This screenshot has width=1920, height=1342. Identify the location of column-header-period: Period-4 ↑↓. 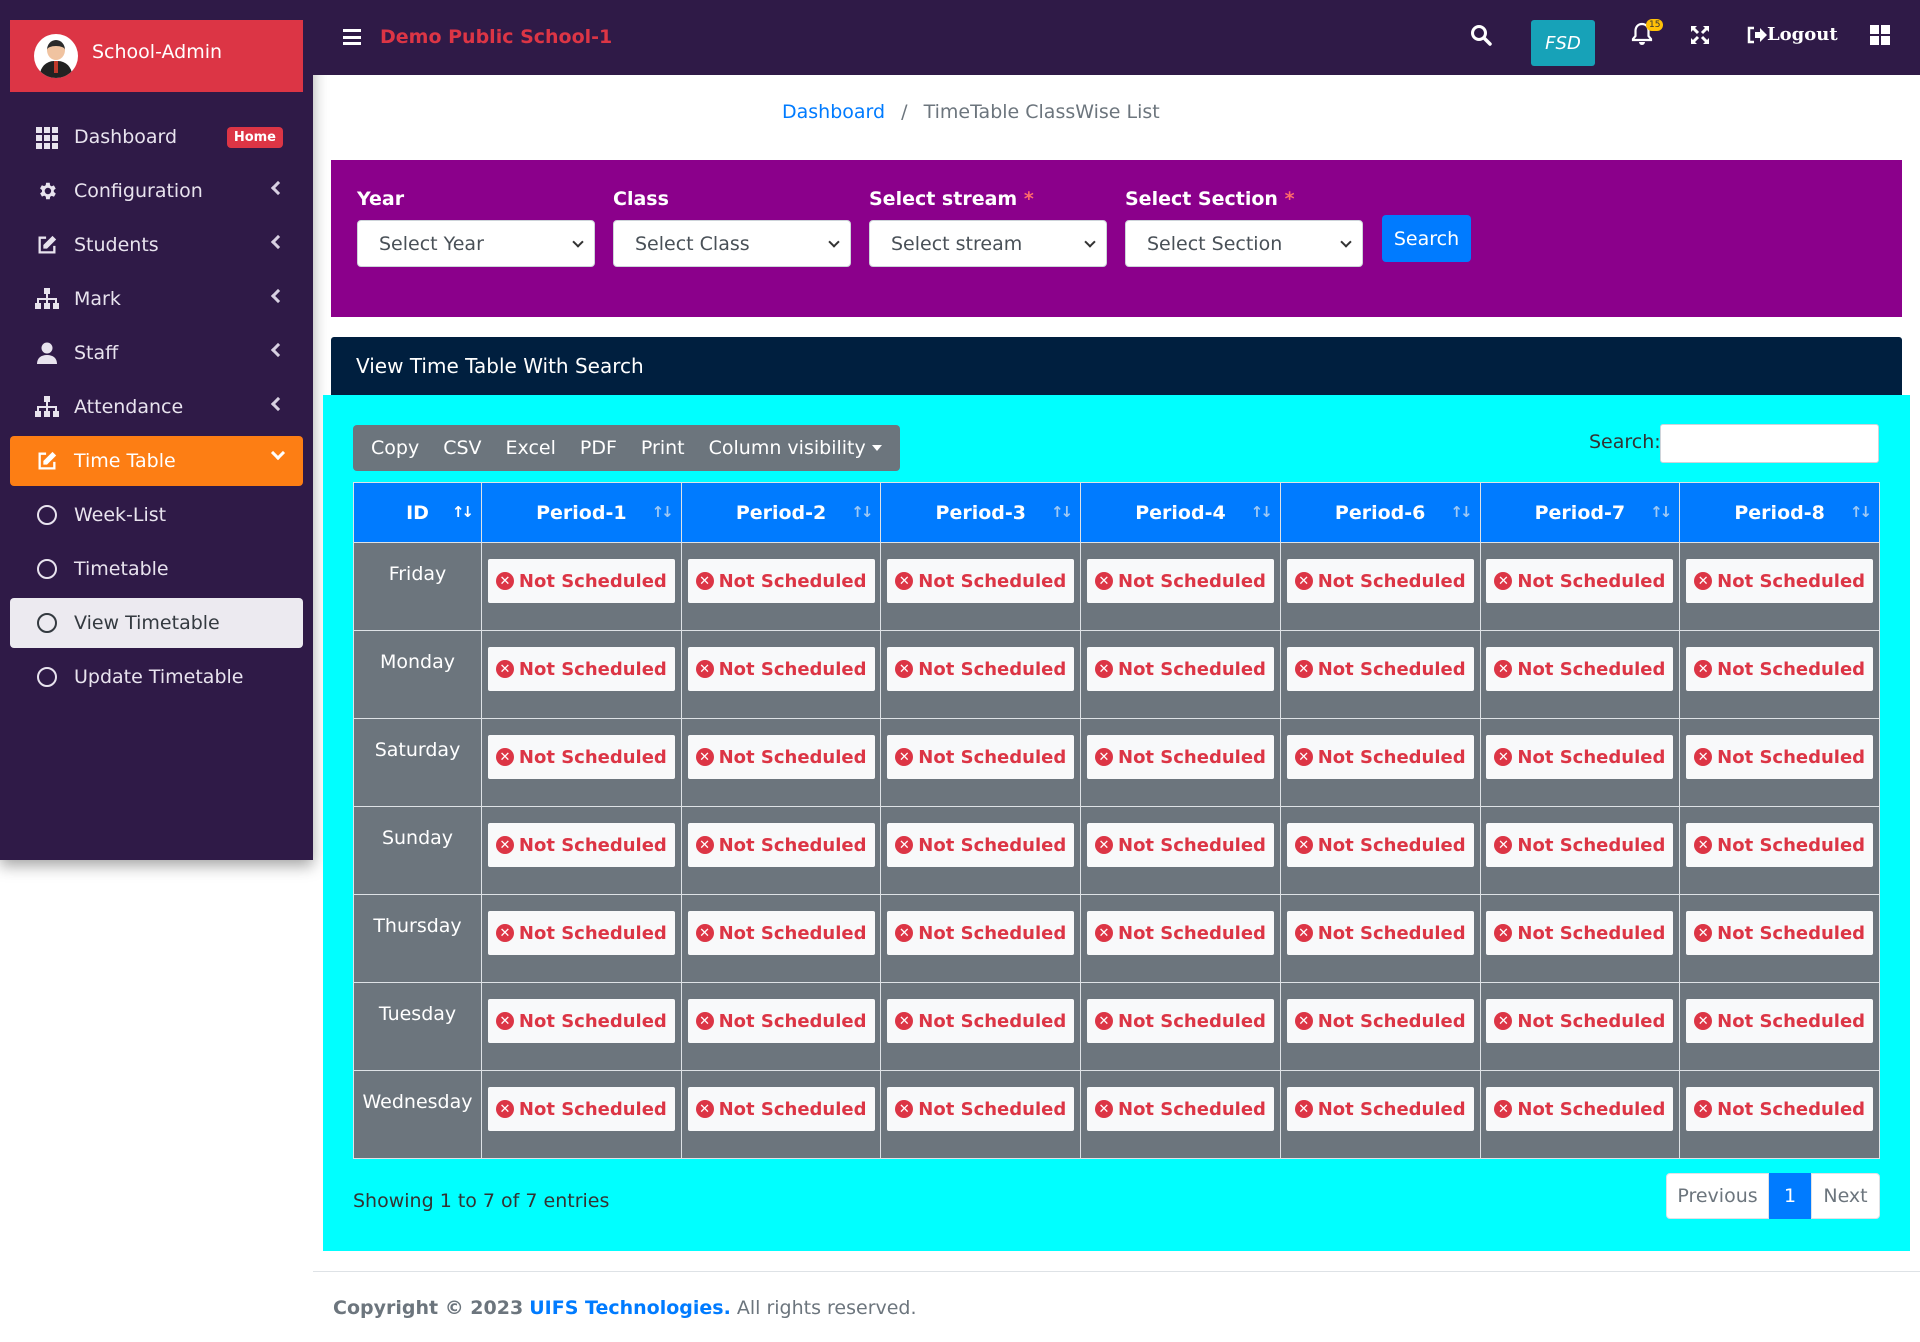
(1180, 512).